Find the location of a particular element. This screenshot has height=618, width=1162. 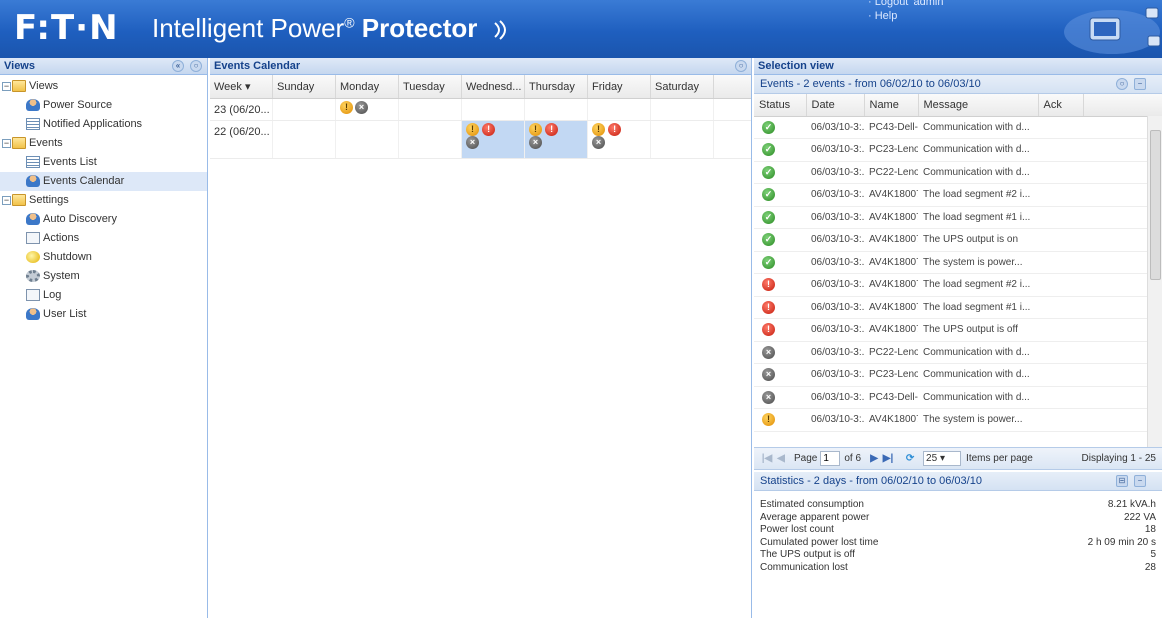

col-tuesday-header: Tuesday is located at coordinates (430, 86).